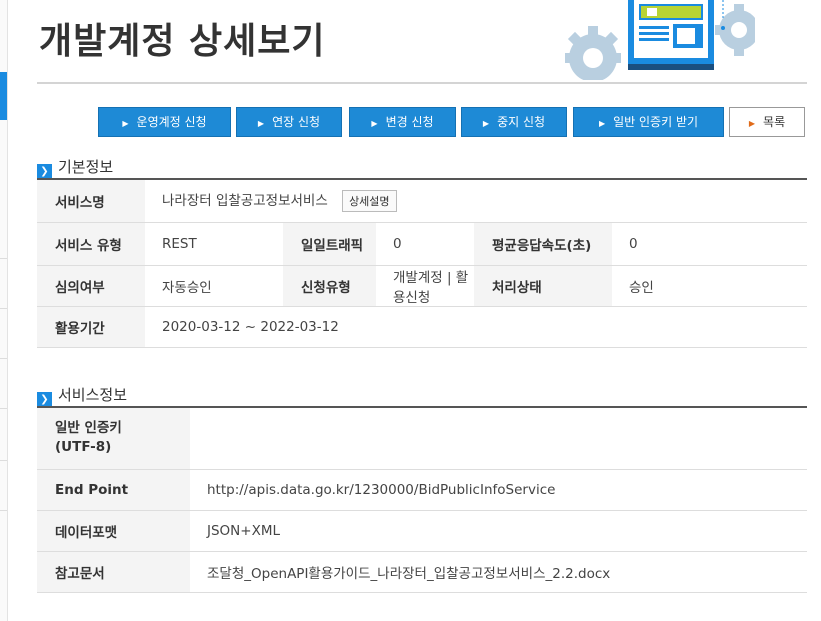  What do you see at coordinates (767, 122) in the screenshot?
I see `list-button: ▶ 목록` at bounding box center [767, 122].